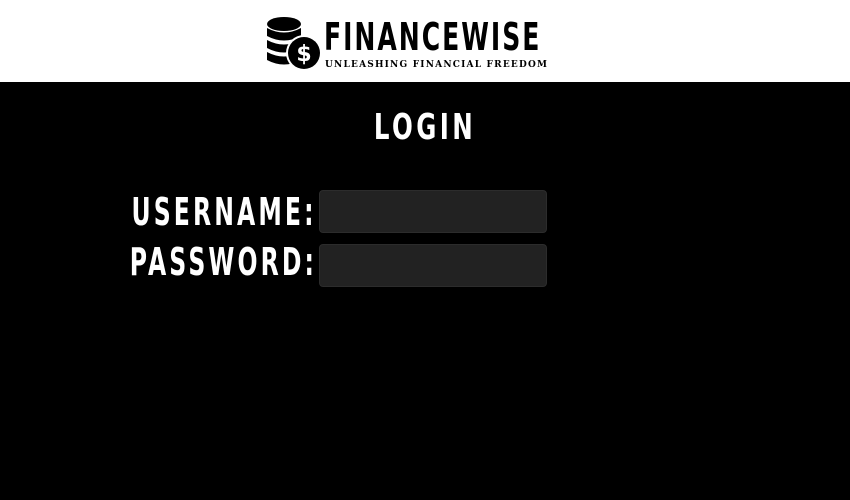 The height and width of the screenshot is (500, 850). I want to click on password-label: PASSWORD:, so click(223, 262).